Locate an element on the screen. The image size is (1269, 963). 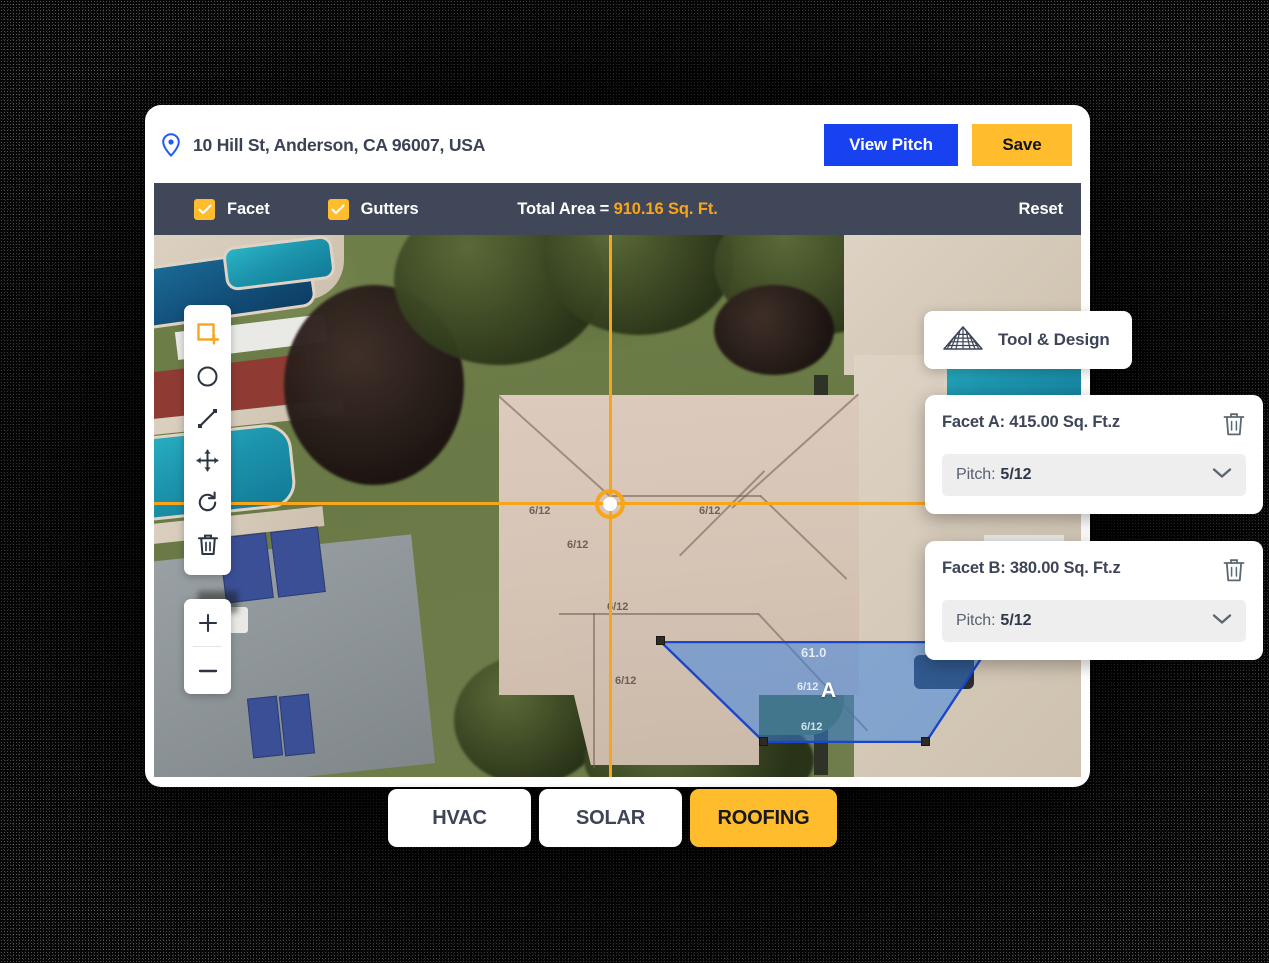
move-icon is located at coordinates (207, 460).